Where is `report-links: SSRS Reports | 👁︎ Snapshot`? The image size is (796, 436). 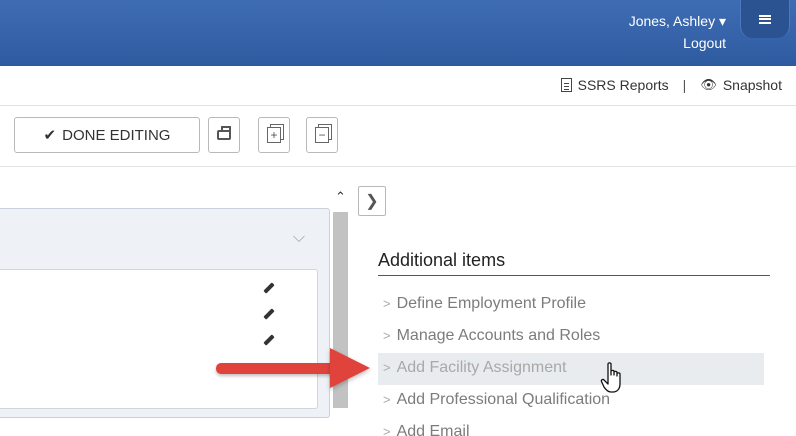 report-links: SSRS Reports | 👁︎ Snapshot is located at coordinates (671, 85).